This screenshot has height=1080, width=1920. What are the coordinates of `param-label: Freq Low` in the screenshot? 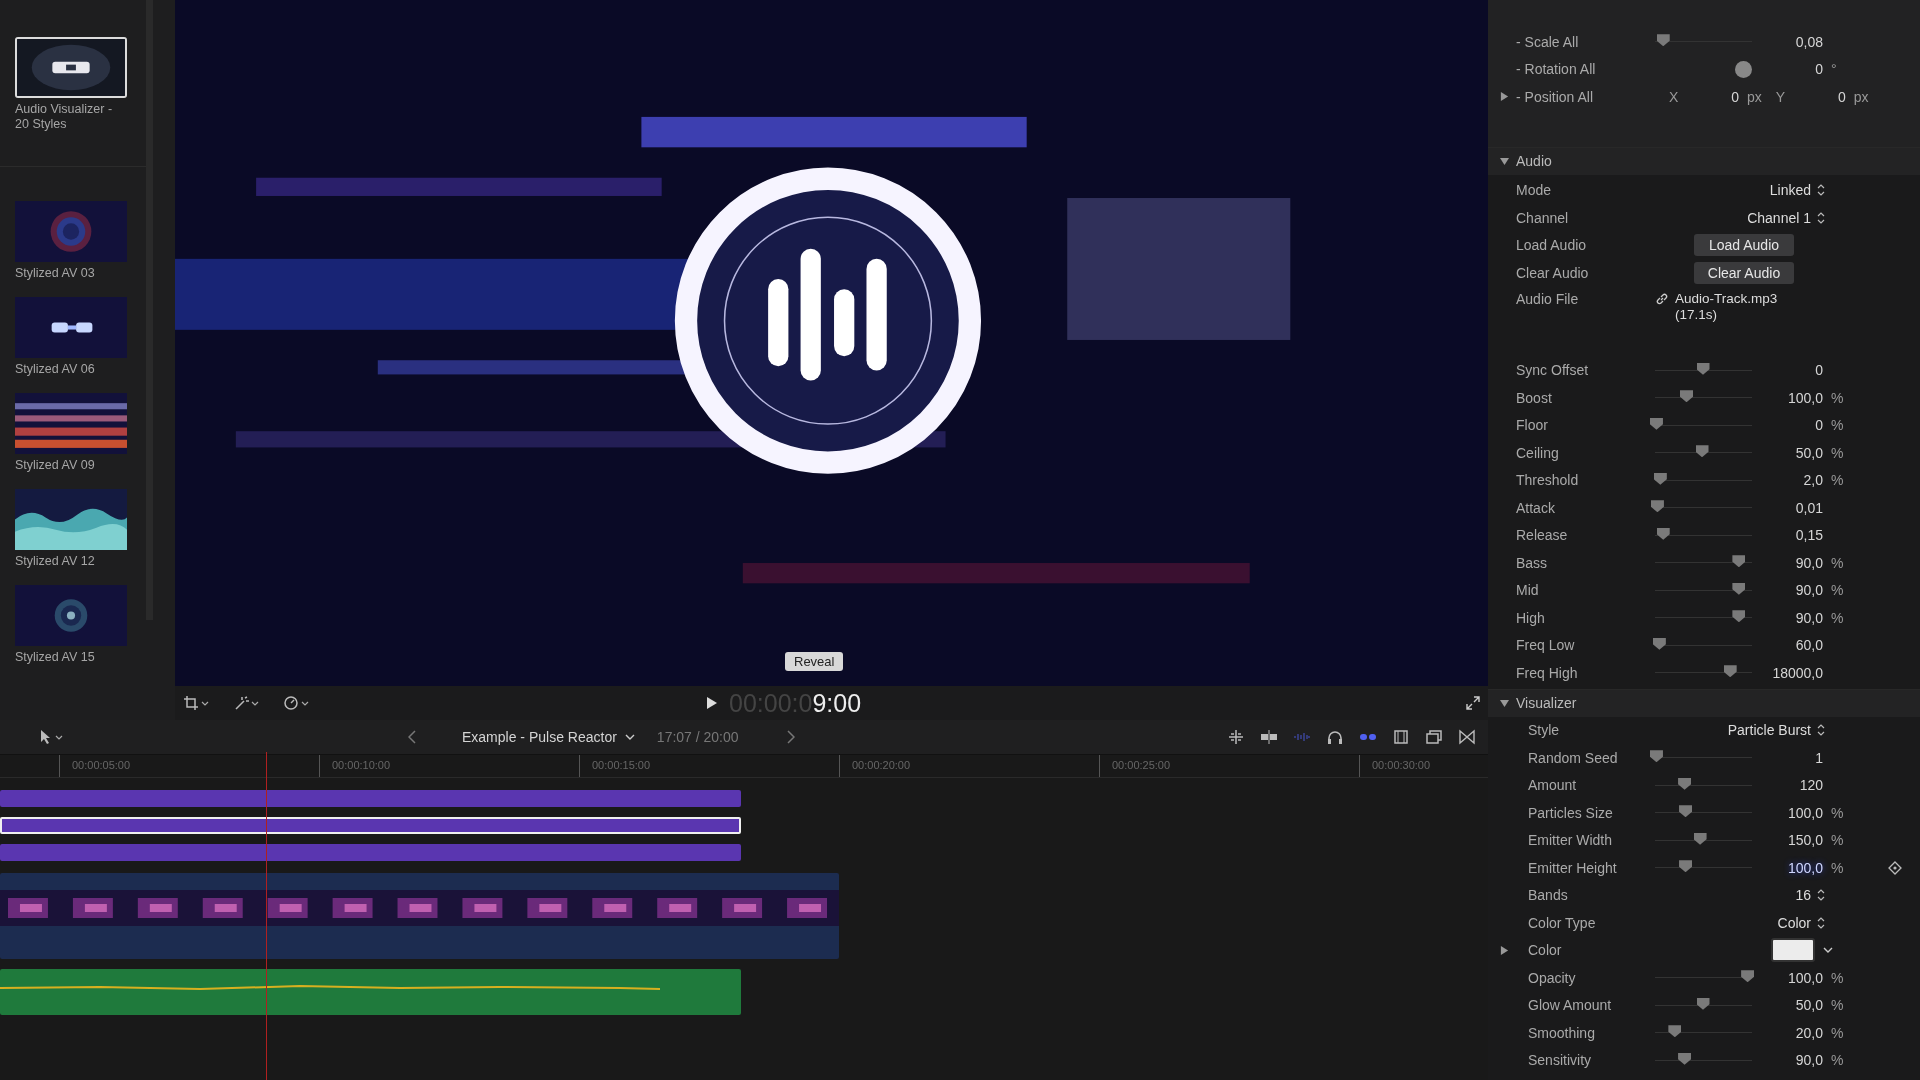 It's located at (1546, 645).